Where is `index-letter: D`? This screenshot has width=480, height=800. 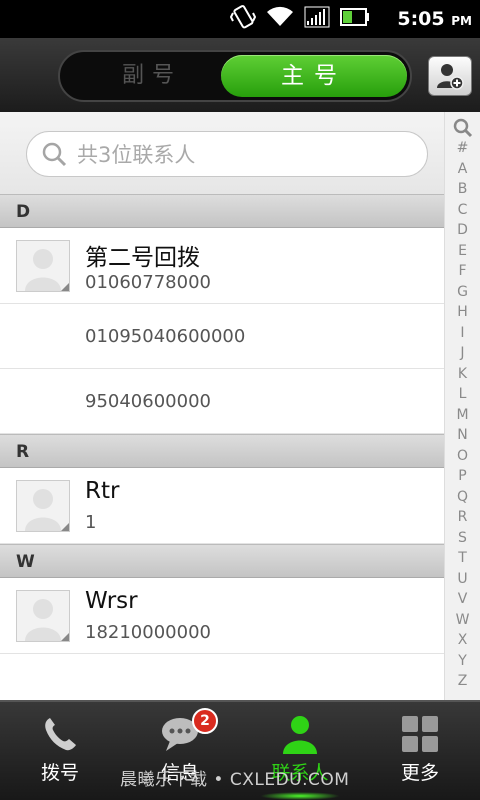
index-letter: D is located at coordinates (462, 230).